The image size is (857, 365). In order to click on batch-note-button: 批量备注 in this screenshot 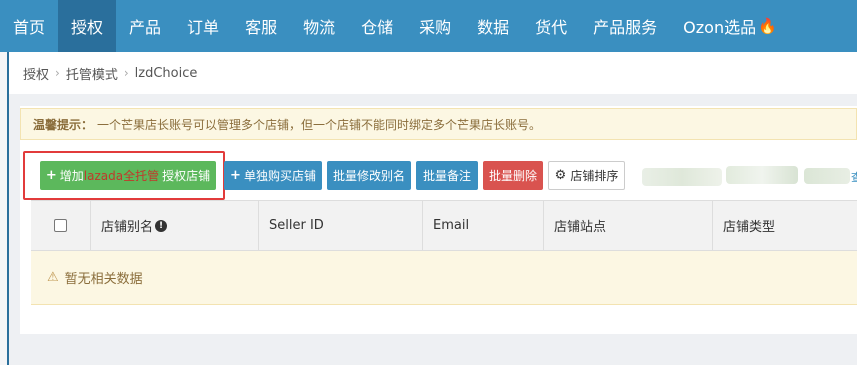, I will do `click(447, 175)`.